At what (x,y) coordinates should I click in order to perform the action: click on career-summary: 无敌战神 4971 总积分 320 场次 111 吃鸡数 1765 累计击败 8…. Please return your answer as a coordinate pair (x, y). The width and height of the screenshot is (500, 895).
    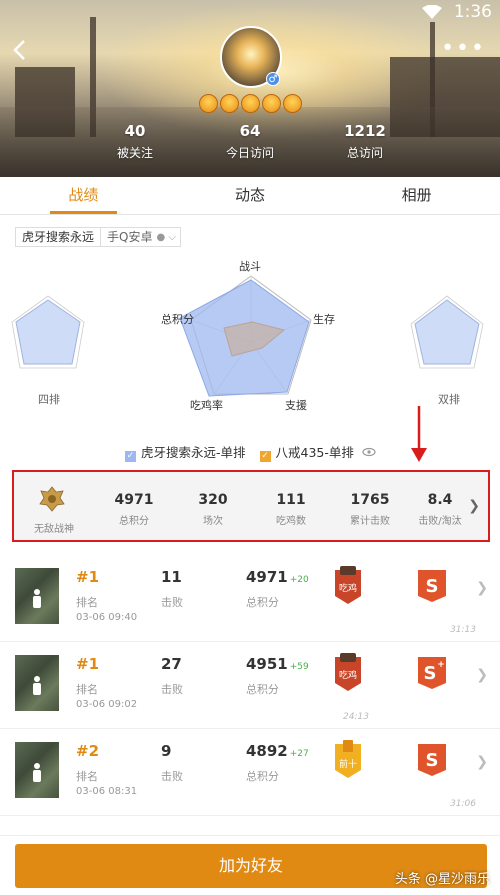
    Looking at the image, I should click on (251, 506).